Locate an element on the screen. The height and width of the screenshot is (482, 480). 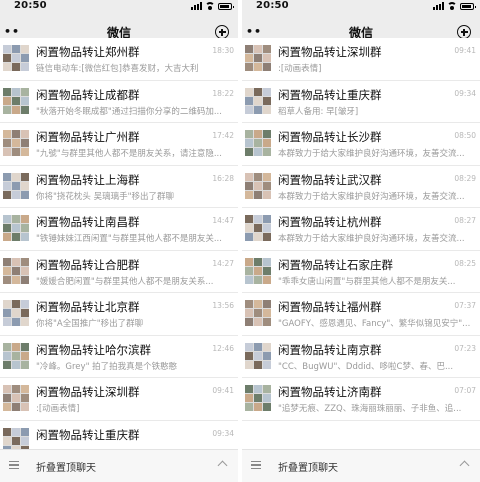
chat-preview: 链信电动车:[微信红包]恭喜发财，大吉大利 is located at coordinates (117, 69).